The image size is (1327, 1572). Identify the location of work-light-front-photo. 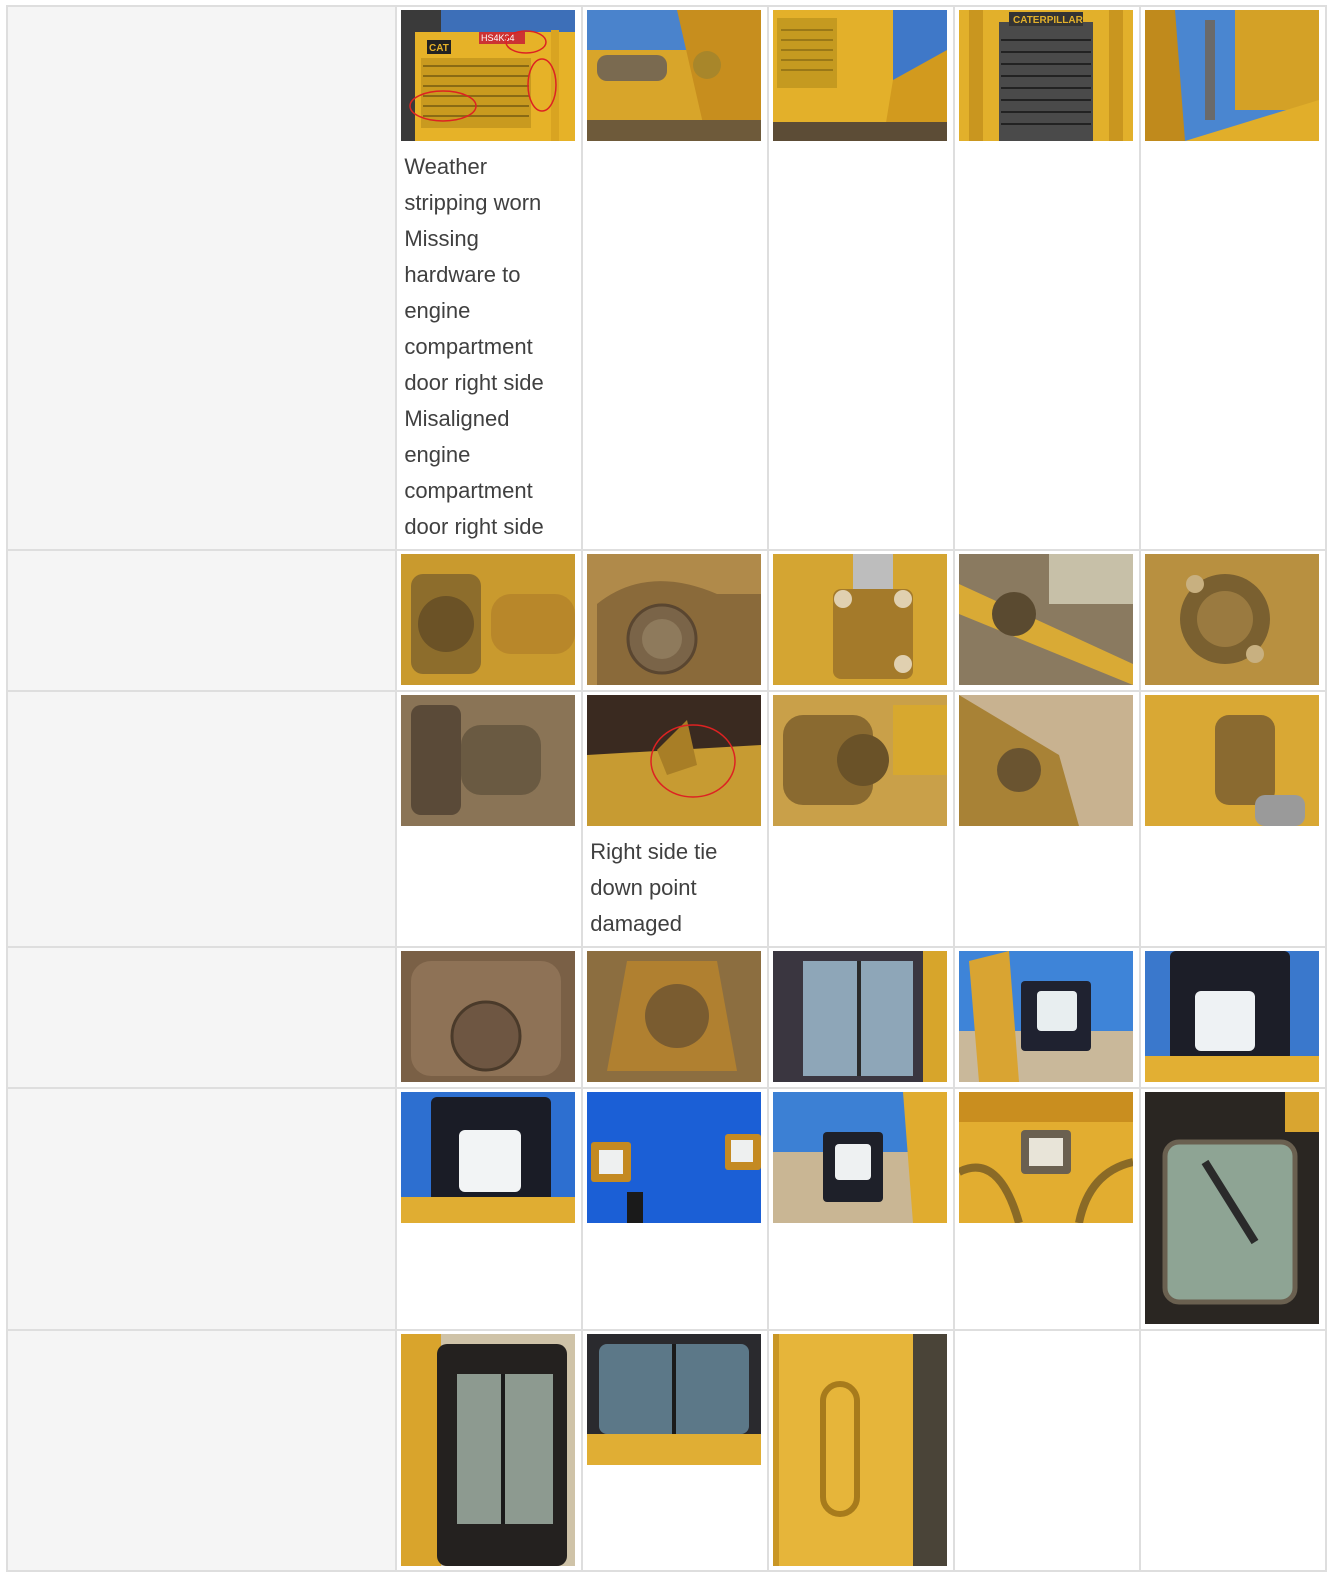
(1232, 1016).